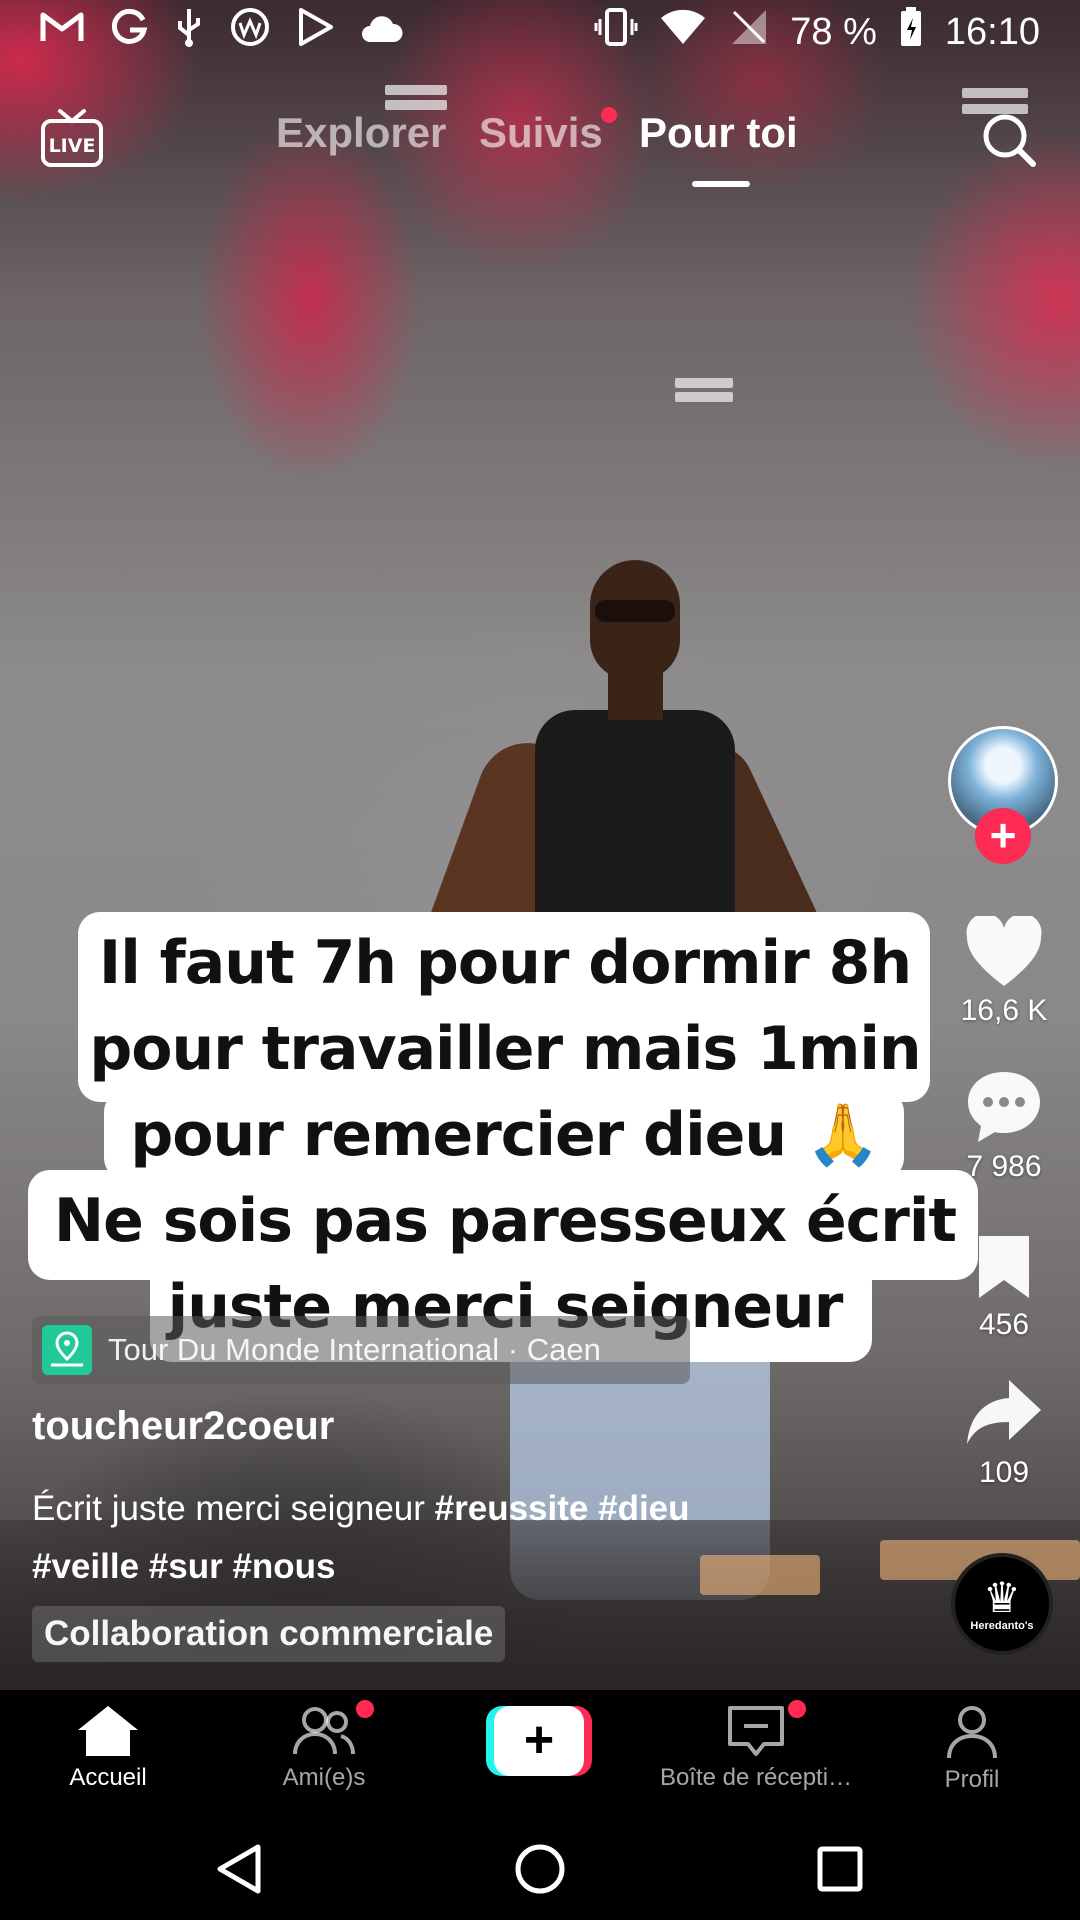  Describe the element at coordinates (505, 1049) in the screenshot. I see `caption-line: pour travailler mais 1min` at that location.